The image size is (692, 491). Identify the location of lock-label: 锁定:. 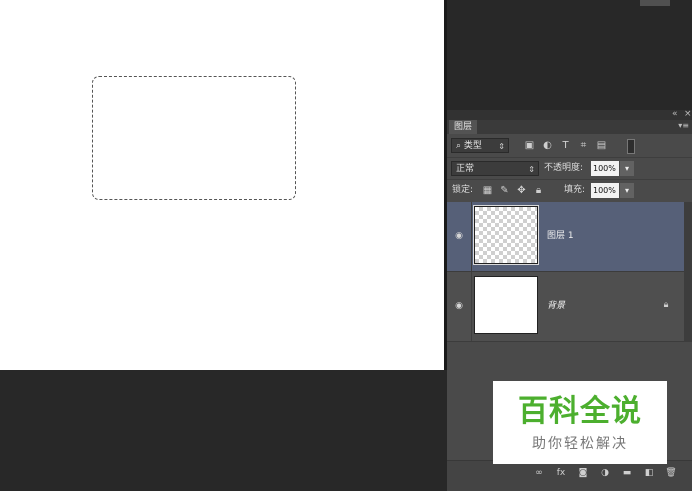
(463, 190).